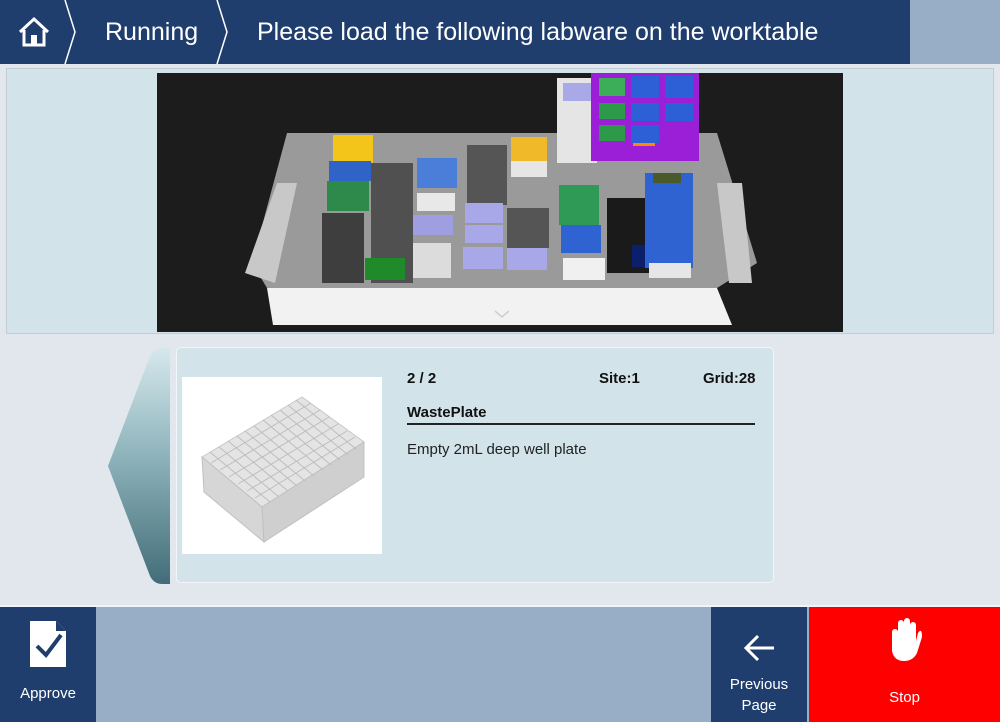  What do you see at coordinates (581, 424) in the screenshot?
I see `divider` at bounding box center [581, 424].